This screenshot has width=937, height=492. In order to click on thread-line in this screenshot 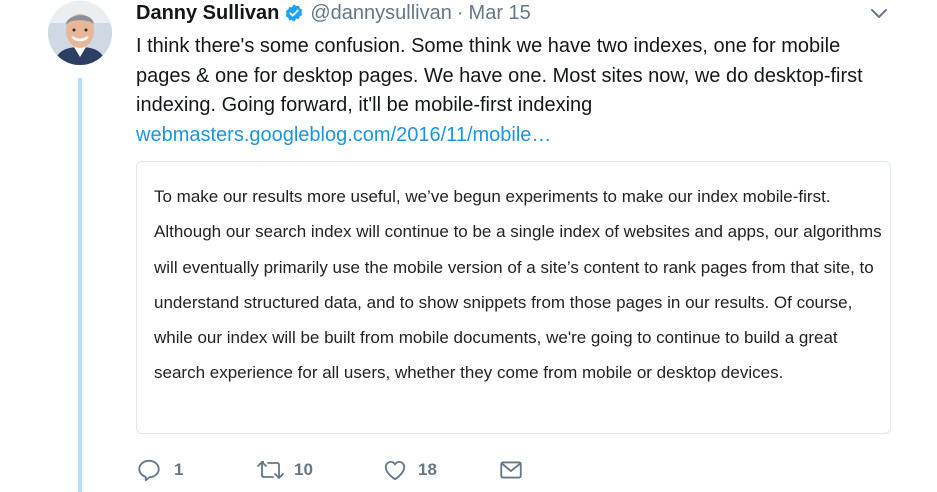, I will do `click(80, 285)`.